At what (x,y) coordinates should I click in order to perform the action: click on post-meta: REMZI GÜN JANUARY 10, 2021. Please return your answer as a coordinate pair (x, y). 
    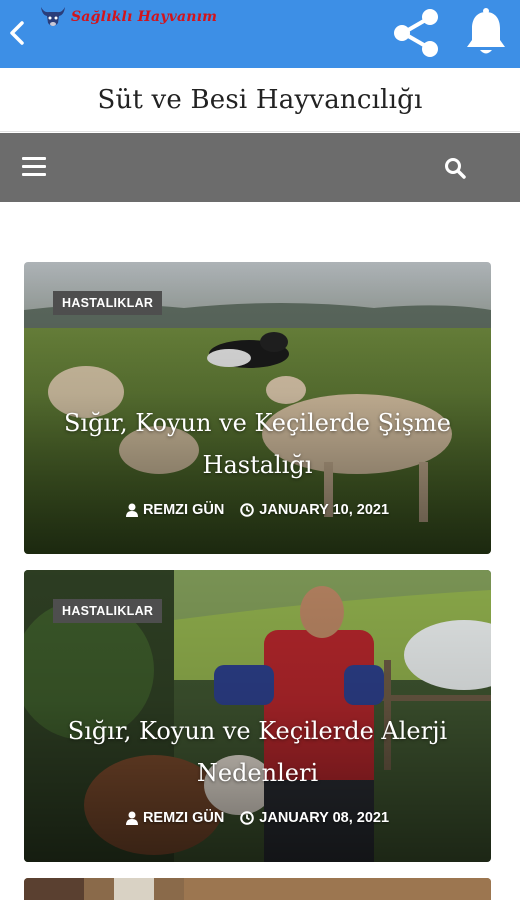
    Looking at the image, I should click on (257, 510).